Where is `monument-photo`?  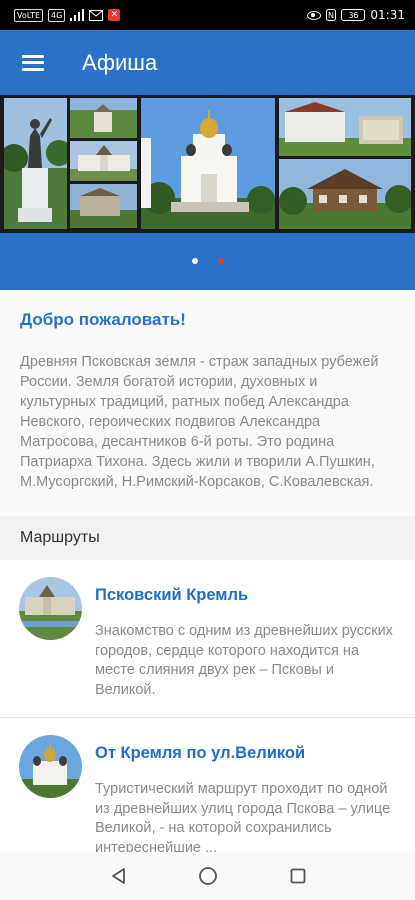
monument-photo is located at coordinates (35, 163).